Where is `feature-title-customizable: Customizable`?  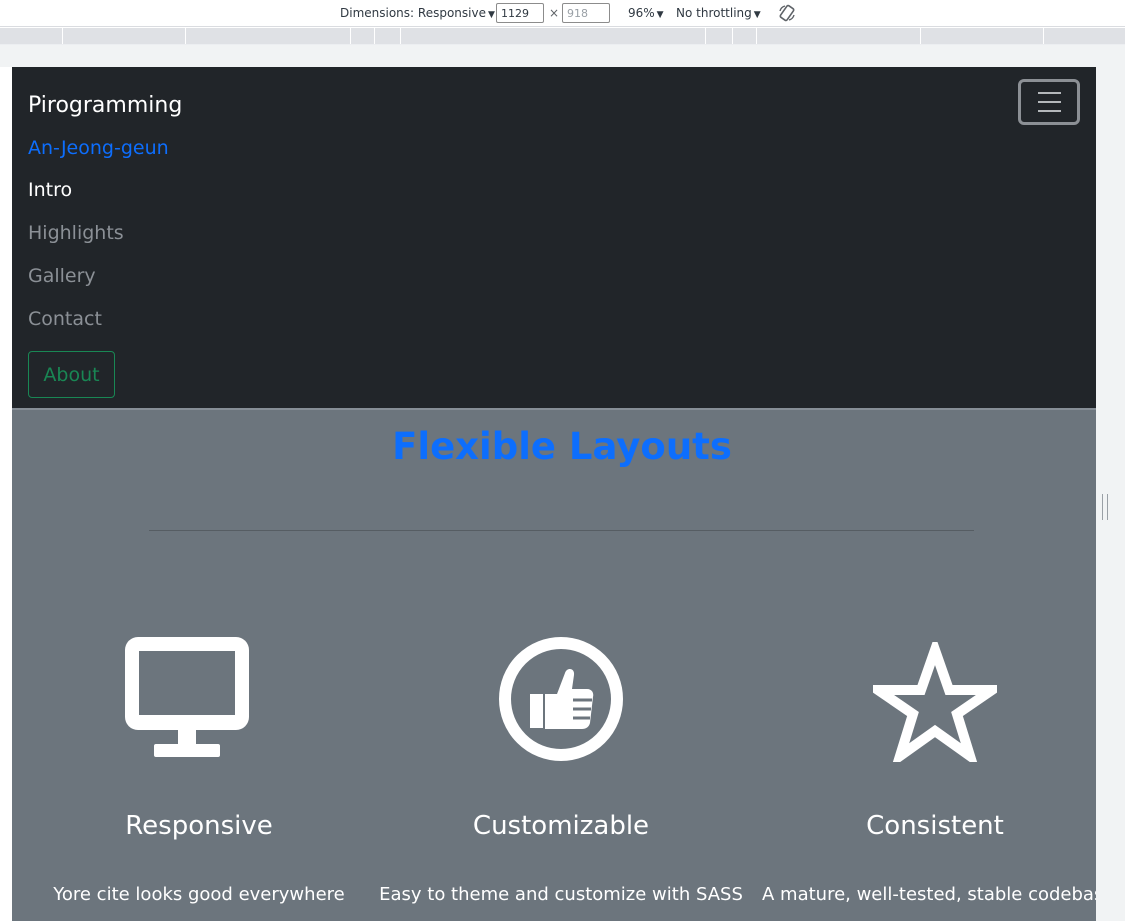
feature-title-customizable: Customizable is located at coordinates (561, 826).